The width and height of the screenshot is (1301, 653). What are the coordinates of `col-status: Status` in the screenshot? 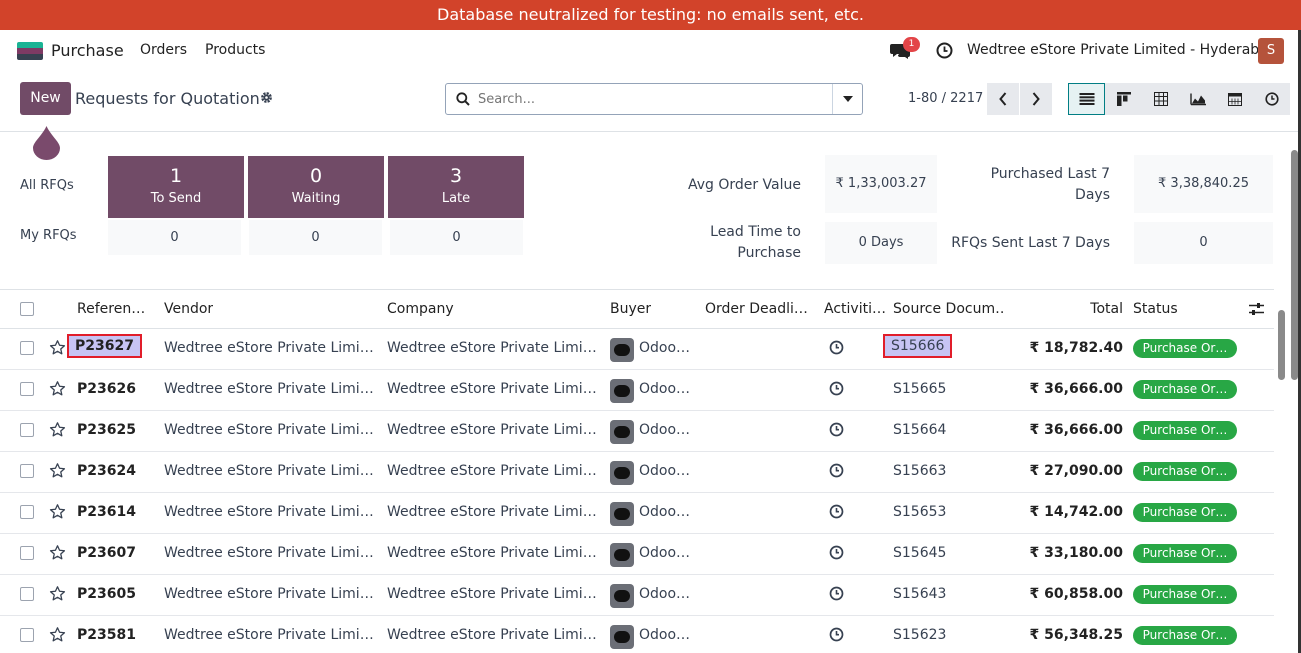 It's located at (1155, 309).